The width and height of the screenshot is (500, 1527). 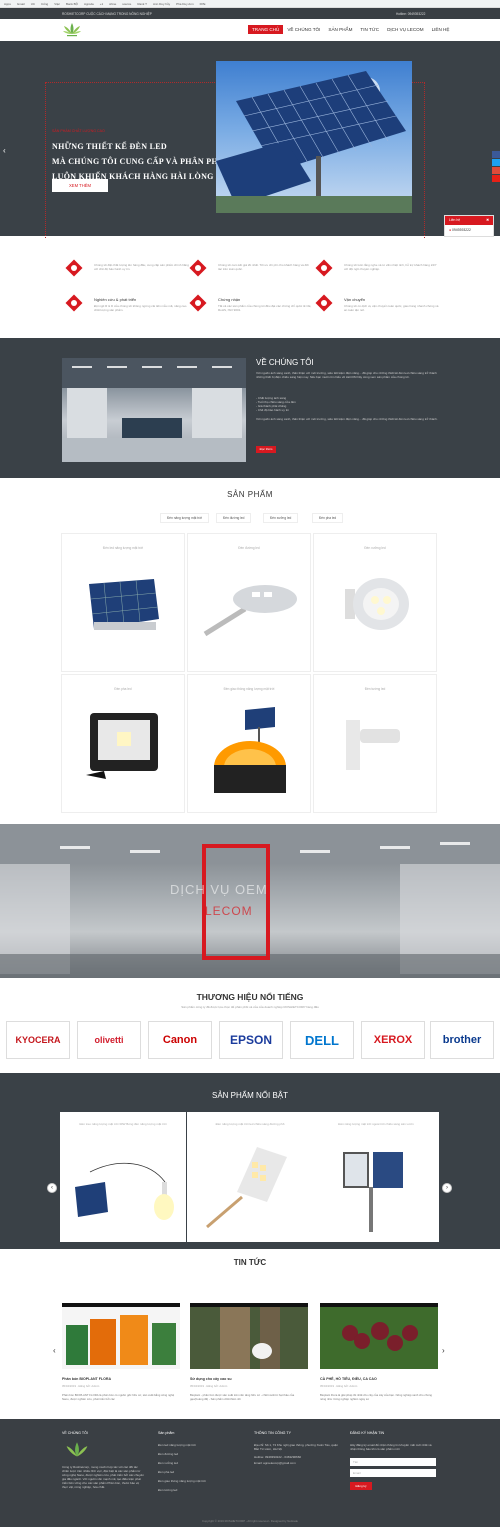 What do you see at coordinates (182, 1481) in the screenshot?
I see `footer-link: Đèn giao thông năng lượng mặt trời` at bounding box center [182, 1481].